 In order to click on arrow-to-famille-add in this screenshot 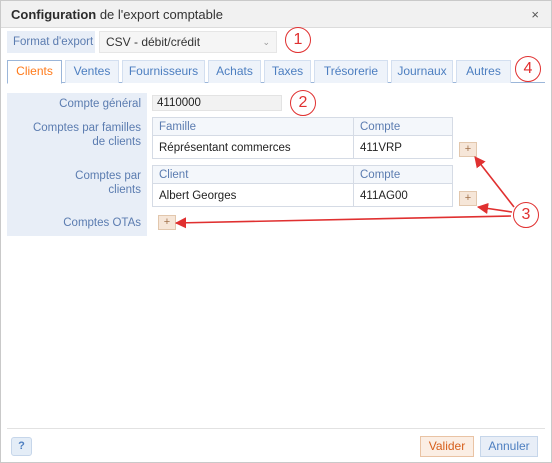, I will do `click(494, 182)`.